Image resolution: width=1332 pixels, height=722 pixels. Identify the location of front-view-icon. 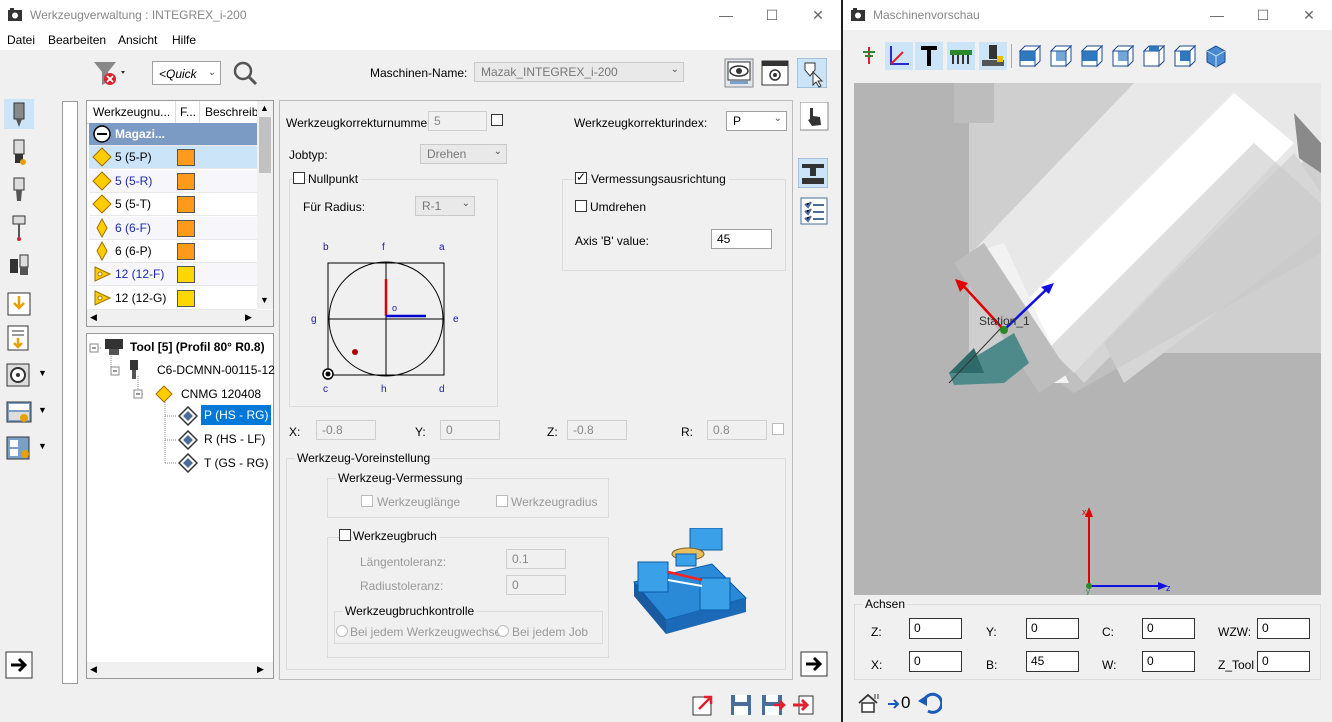
(1030, 56).